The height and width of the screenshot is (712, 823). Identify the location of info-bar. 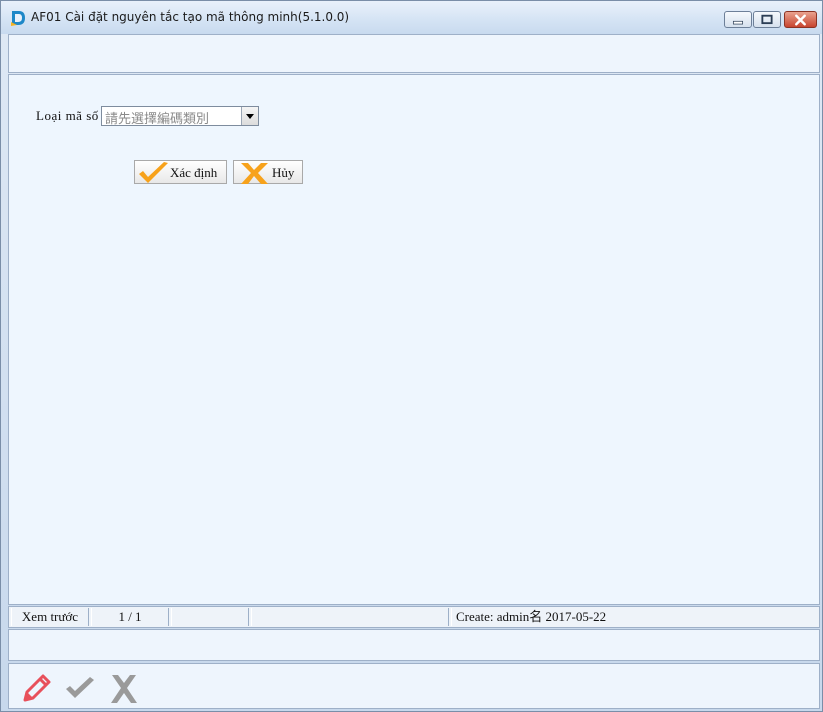
(414, 645).